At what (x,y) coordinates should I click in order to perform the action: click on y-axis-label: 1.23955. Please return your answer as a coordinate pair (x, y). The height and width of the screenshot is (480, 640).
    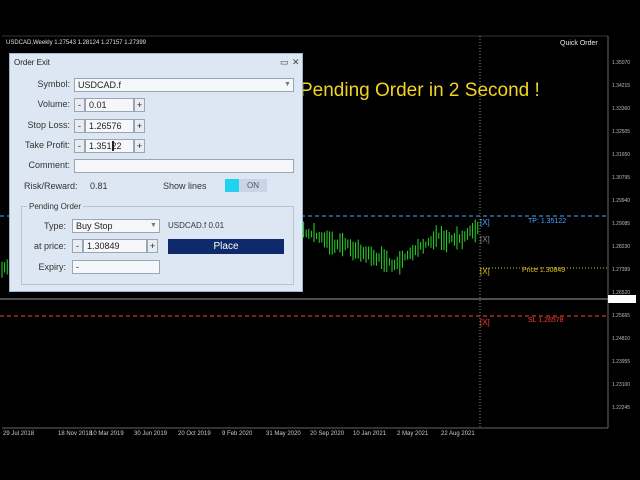
    Looking at the image, I should click on (621, 362).